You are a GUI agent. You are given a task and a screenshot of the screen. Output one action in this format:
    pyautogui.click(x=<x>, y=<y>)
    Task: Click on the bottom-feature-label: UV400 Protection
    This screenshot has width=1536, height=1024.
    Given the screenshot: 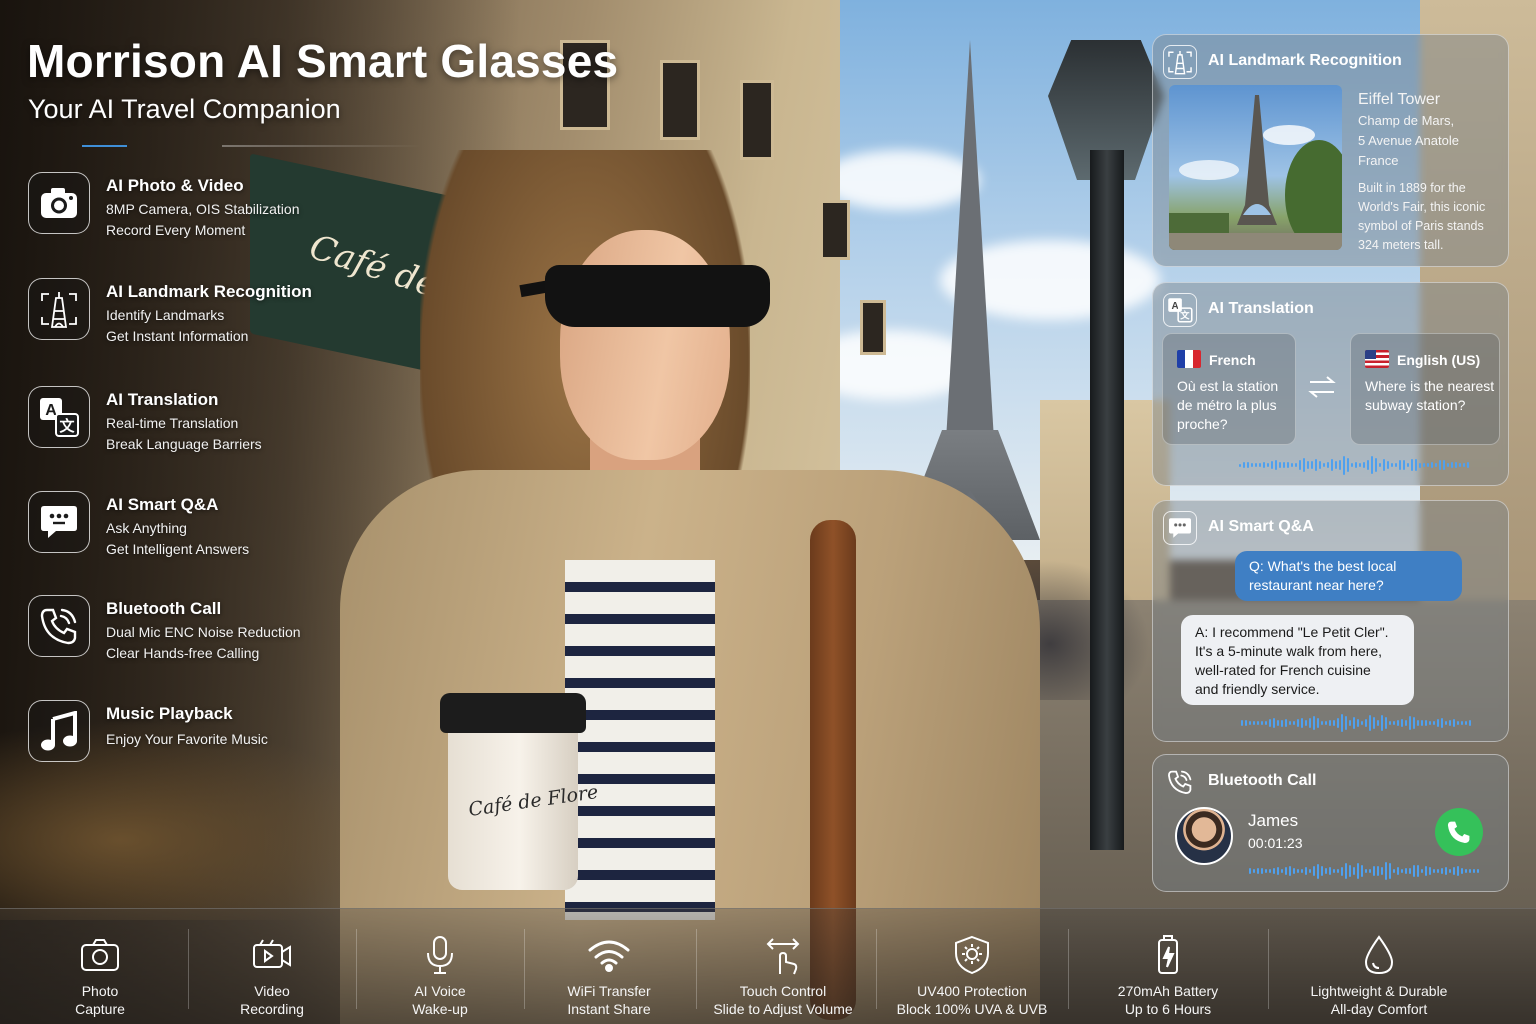 What is the action you would take?
    pyautogui.click(x=972, y=991)
    